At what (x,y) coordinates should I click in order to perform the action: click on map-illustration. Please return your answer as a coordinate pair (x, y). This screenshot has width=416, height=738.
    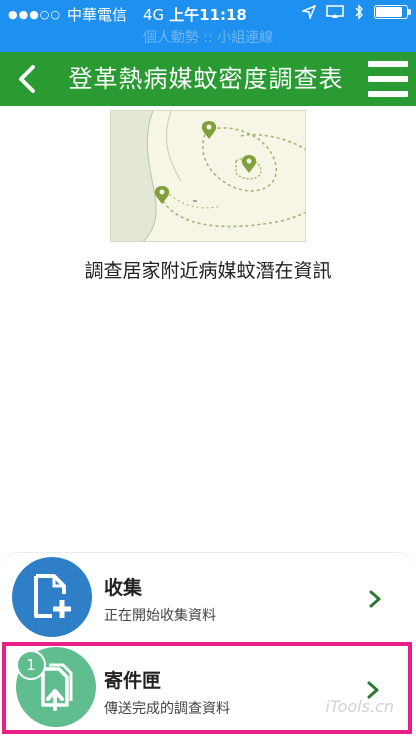
    Looking at the image, I should click on (208, 176).